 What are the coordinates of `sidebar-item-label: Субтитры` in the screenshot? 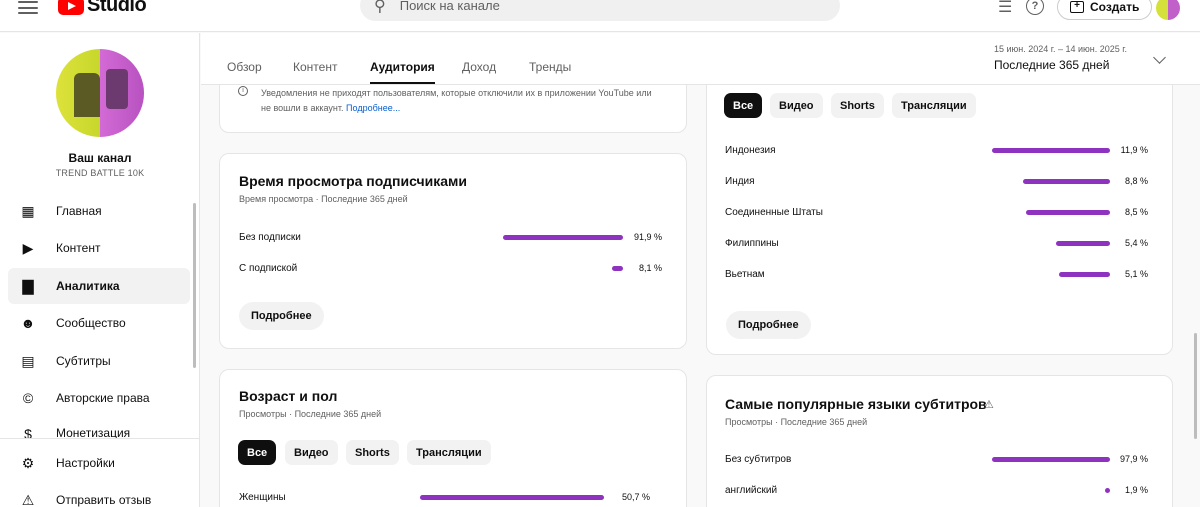 It's located at (83, 361).